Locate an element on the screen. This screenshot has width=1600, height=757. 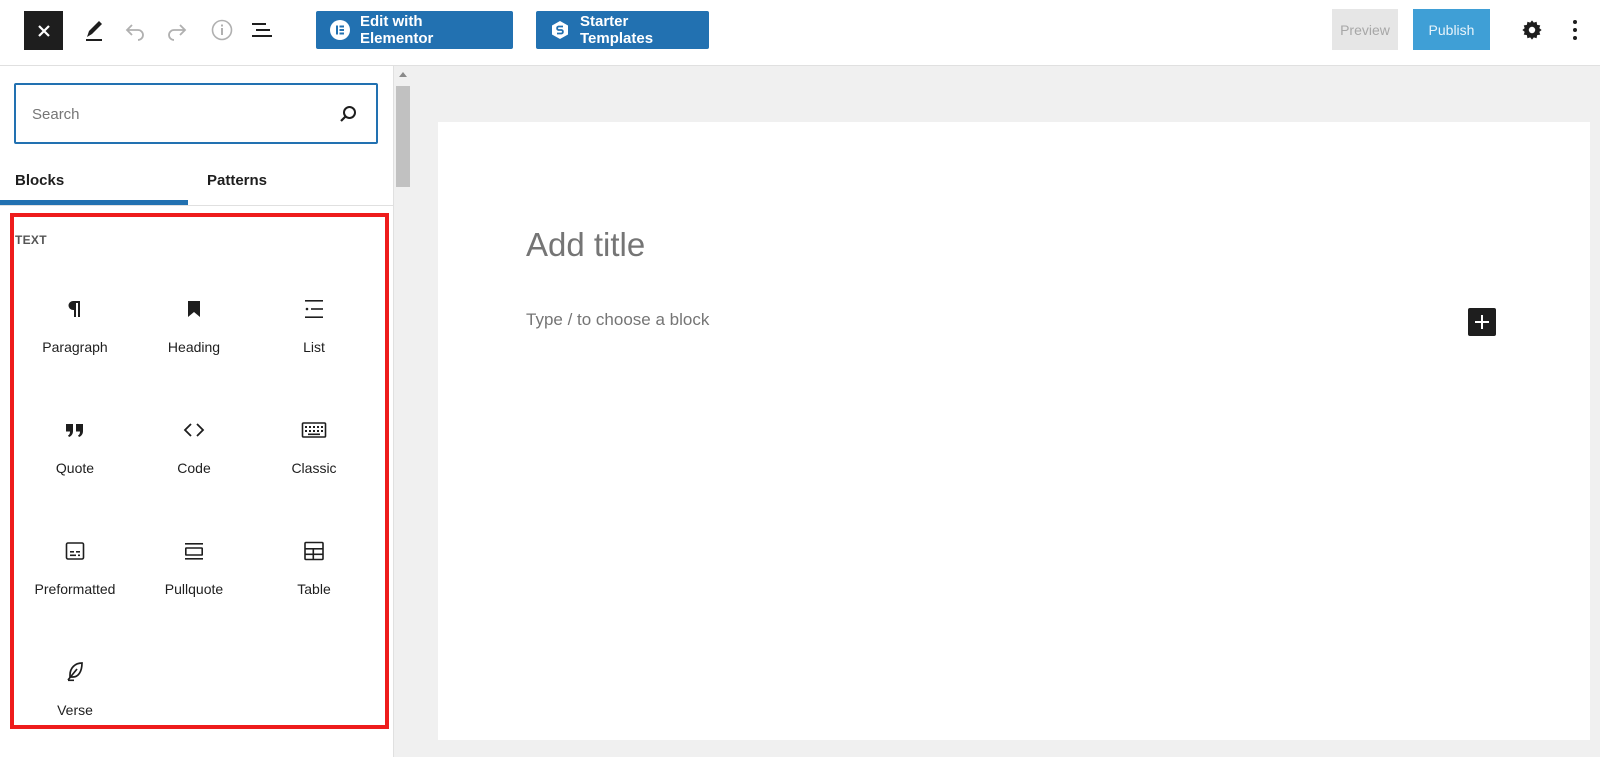
redo-icon is located at coordinates (177, 32).